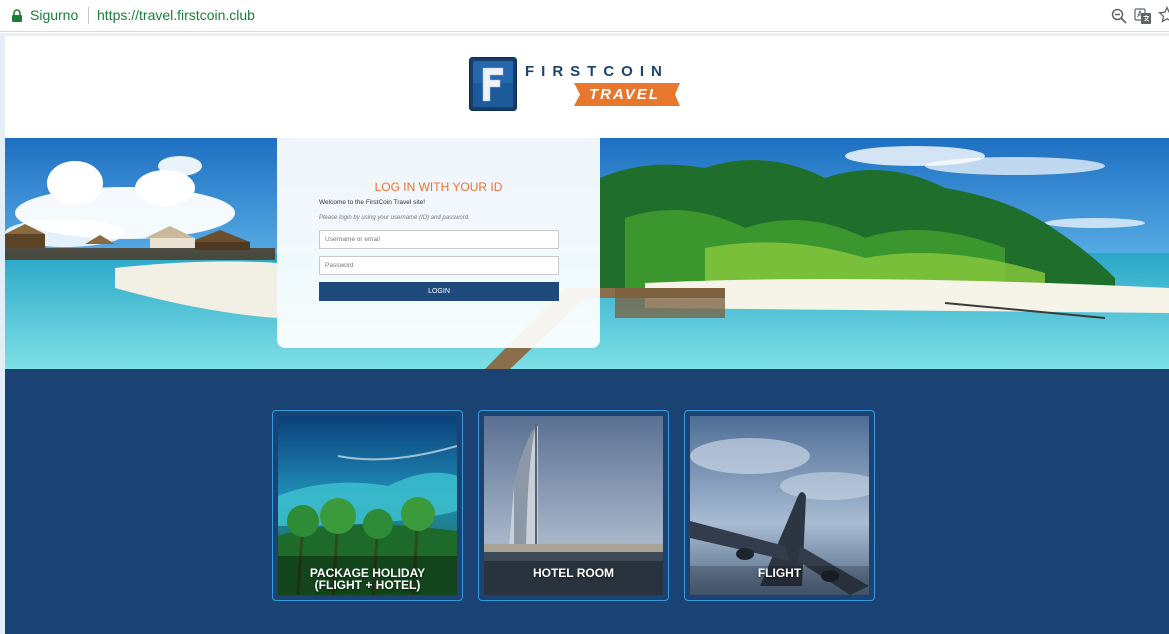 The height and width of the screenshot is (634, 1169). I want to click on login-welcome-text: Welcome to the FirstCoin Travel site!, so click(372, 202).